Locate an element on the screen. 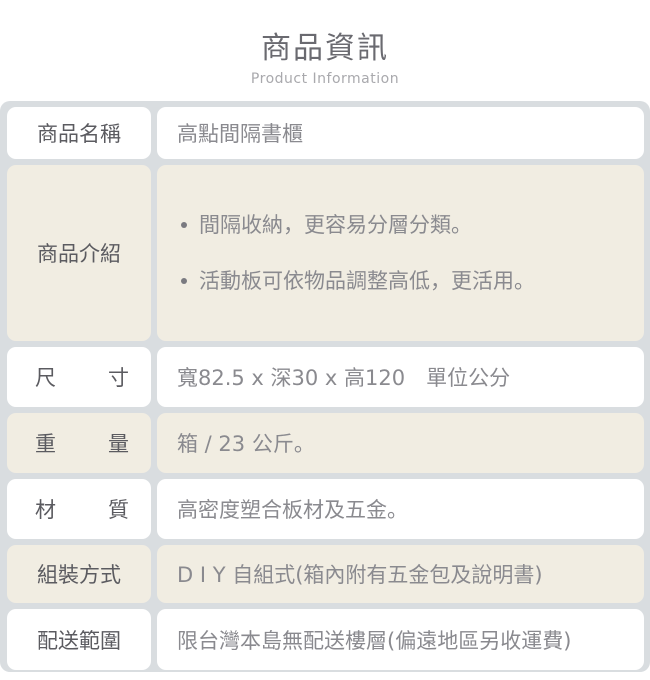 This screenshot has width=650, height=680. table-row-weight: 重 量 箱 / 23 公斤。 is located at coordinates (325, 443).